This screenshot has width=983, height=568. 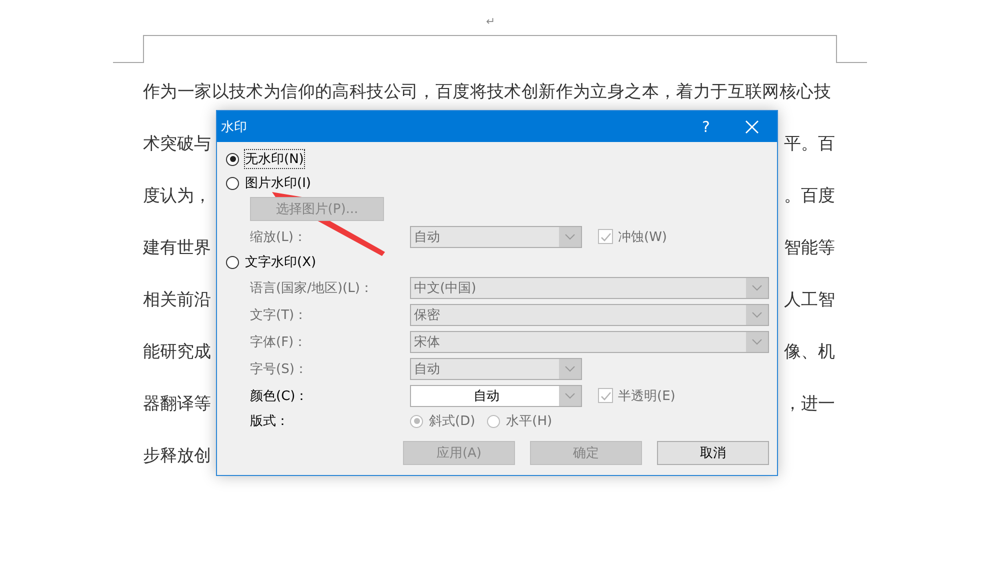 I want to click on radio-option: 文字水印(X), so click(x=271, y=262).